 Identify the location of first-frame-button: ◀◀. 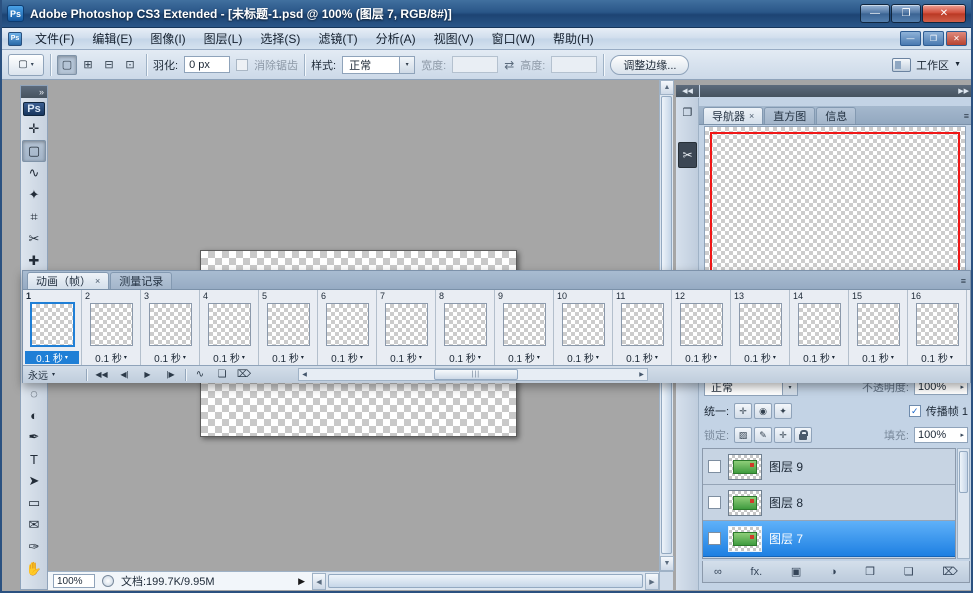
(101, 374).